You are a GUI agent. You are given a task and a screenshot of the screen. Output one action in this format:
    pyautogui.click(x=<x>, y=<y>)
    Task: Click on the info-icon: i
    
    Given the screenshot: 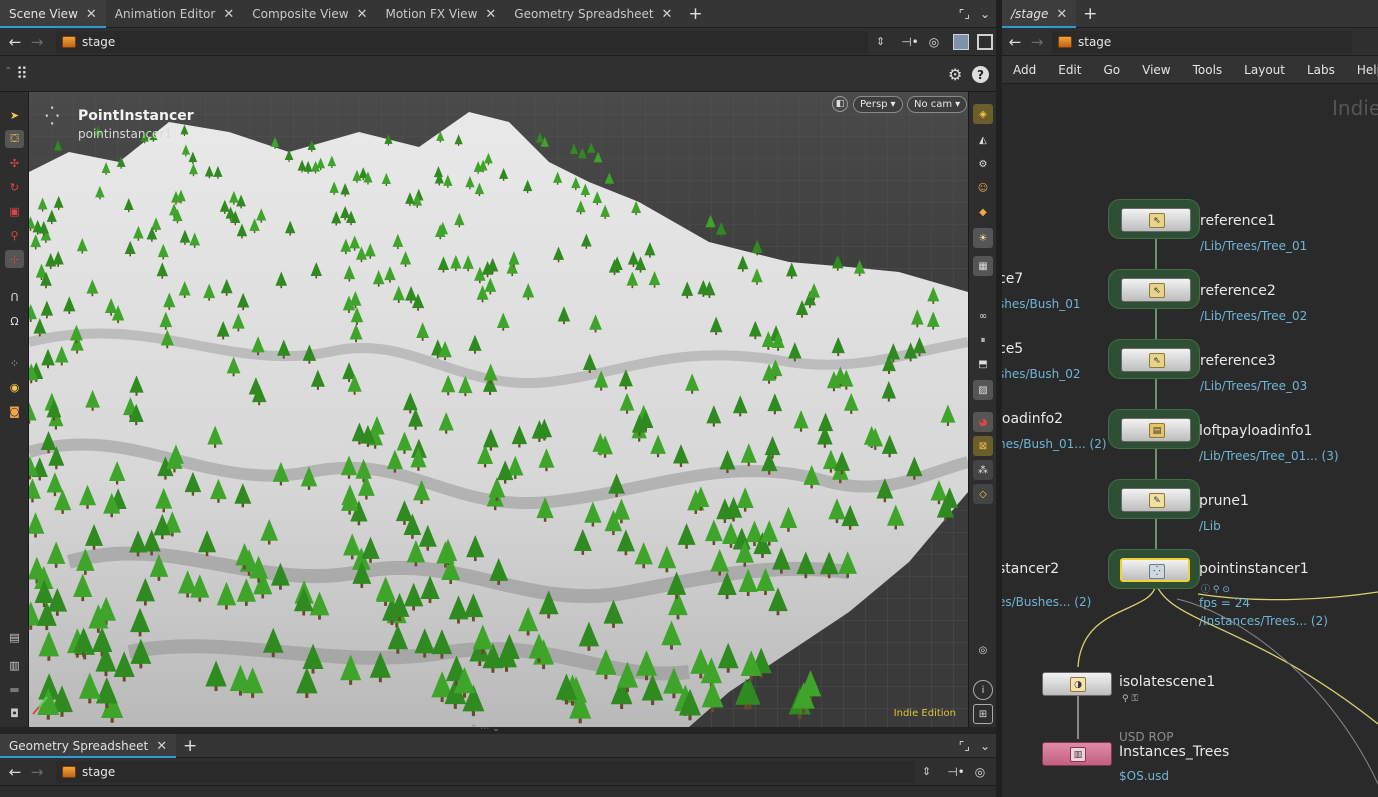 What is the action you would take?
    pyautogui.click(x=983, y=690)
    